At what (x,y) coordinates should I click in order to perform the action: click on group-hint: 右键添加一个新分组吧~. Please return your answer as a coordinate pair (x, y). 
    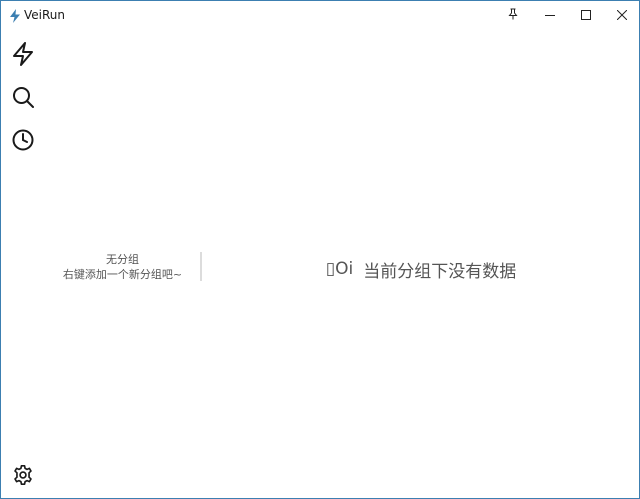
    Looking at the image, I should click on (122, 274).